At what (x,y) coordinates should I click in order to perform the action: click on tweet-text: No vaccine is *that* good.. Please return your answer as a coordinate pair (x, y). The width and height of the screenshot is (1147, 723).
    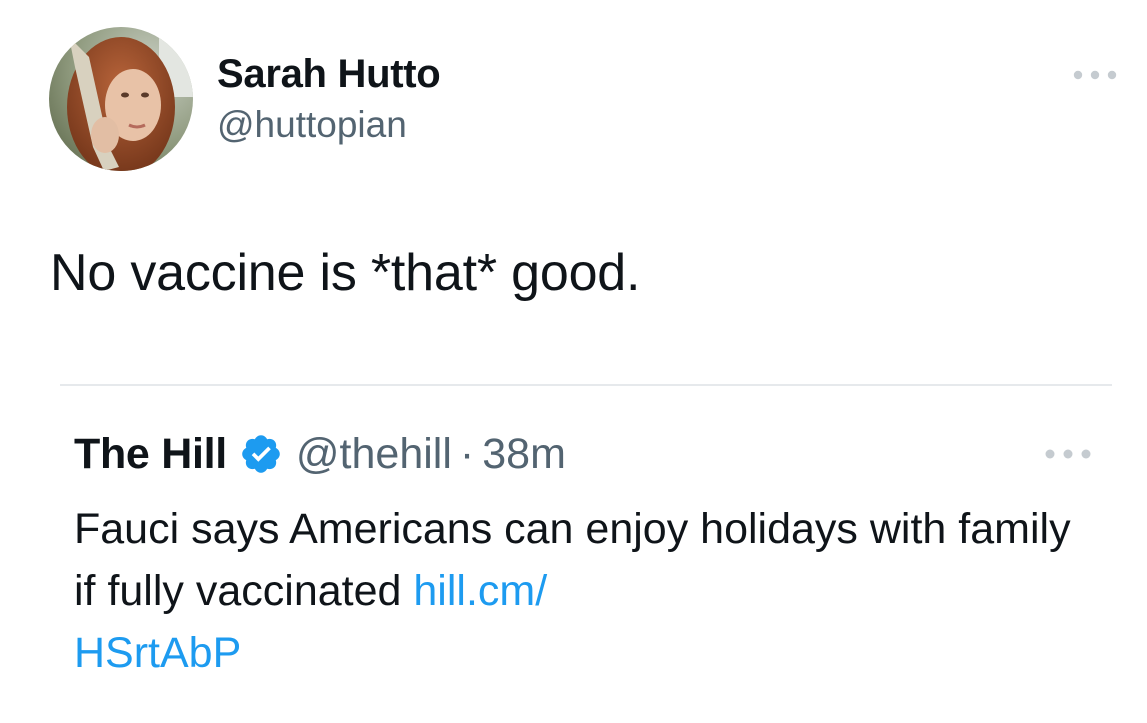
    Looking at the image, I should click on (345, 273).